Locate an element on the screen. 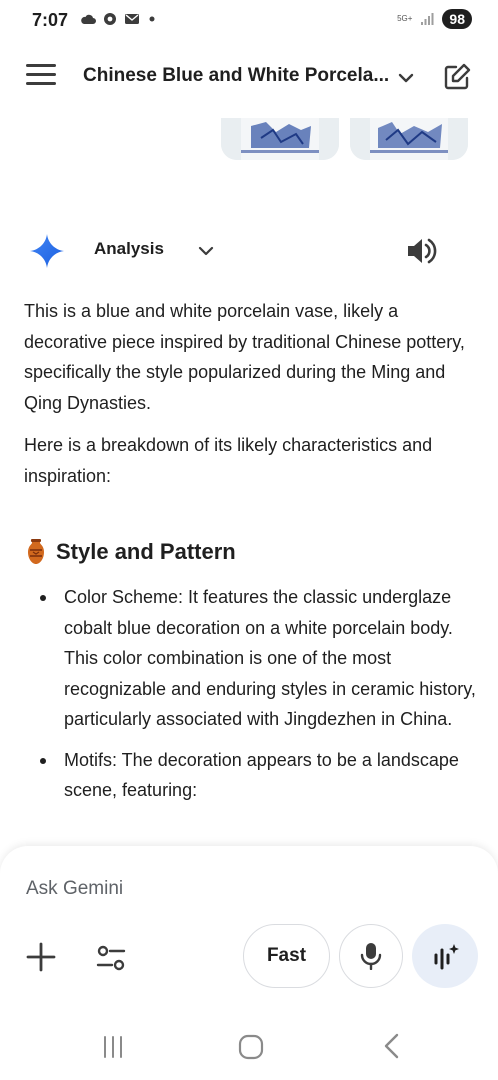  mic-button is located at coordinates (371, 956).